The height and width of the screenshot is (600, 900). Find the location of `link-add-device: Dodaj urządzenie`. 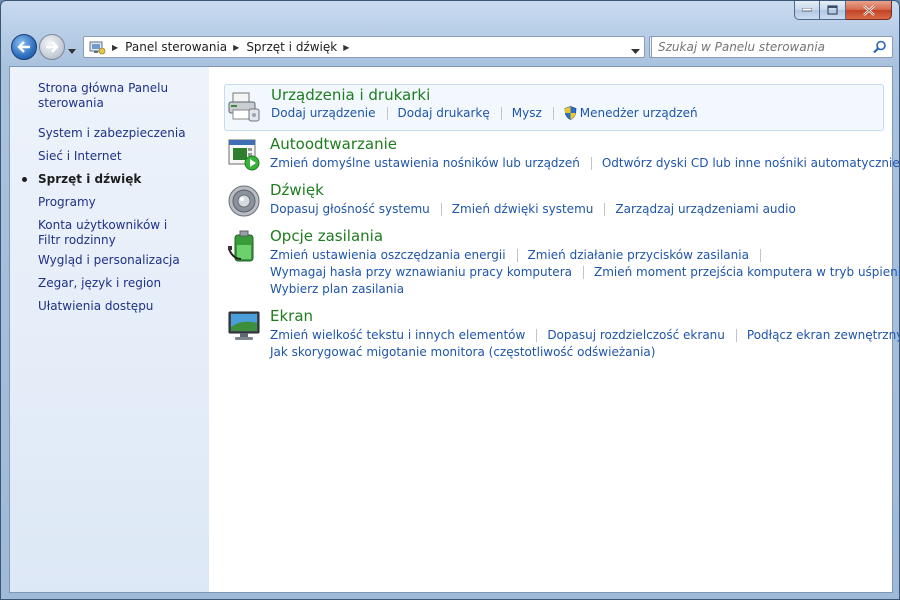

link-add-device: Dodaj urządzenie is located at coordinates (323, 113).